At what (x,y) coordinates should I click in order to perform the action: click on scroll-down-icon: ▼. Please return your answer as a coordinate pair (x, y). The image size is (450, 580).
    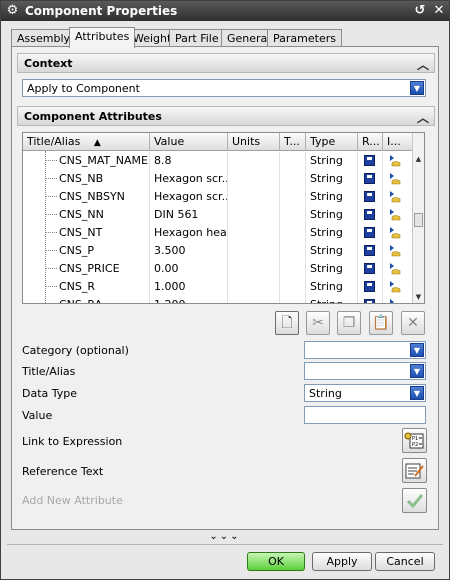
    Looking at the image, I should click on (418, 297).